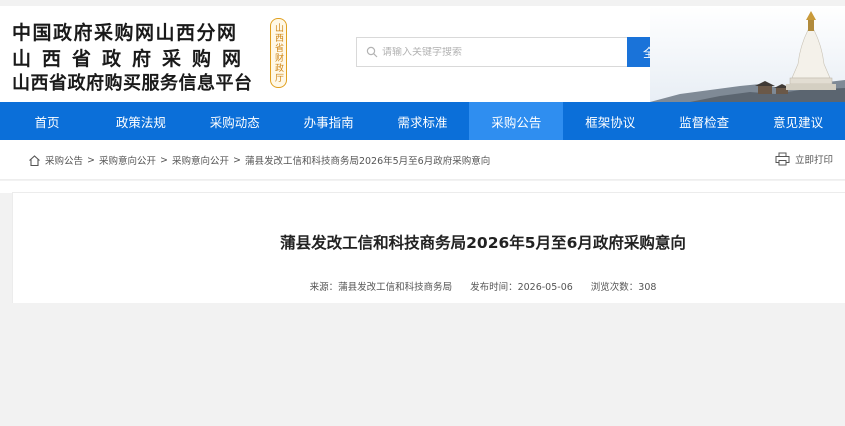 Image resolution: width=845 pixels, height=426 pixels. Describe the element at coordinates (704, 121) in the screenshot. I see `nav-item-supervision: 监督检查` at that location.